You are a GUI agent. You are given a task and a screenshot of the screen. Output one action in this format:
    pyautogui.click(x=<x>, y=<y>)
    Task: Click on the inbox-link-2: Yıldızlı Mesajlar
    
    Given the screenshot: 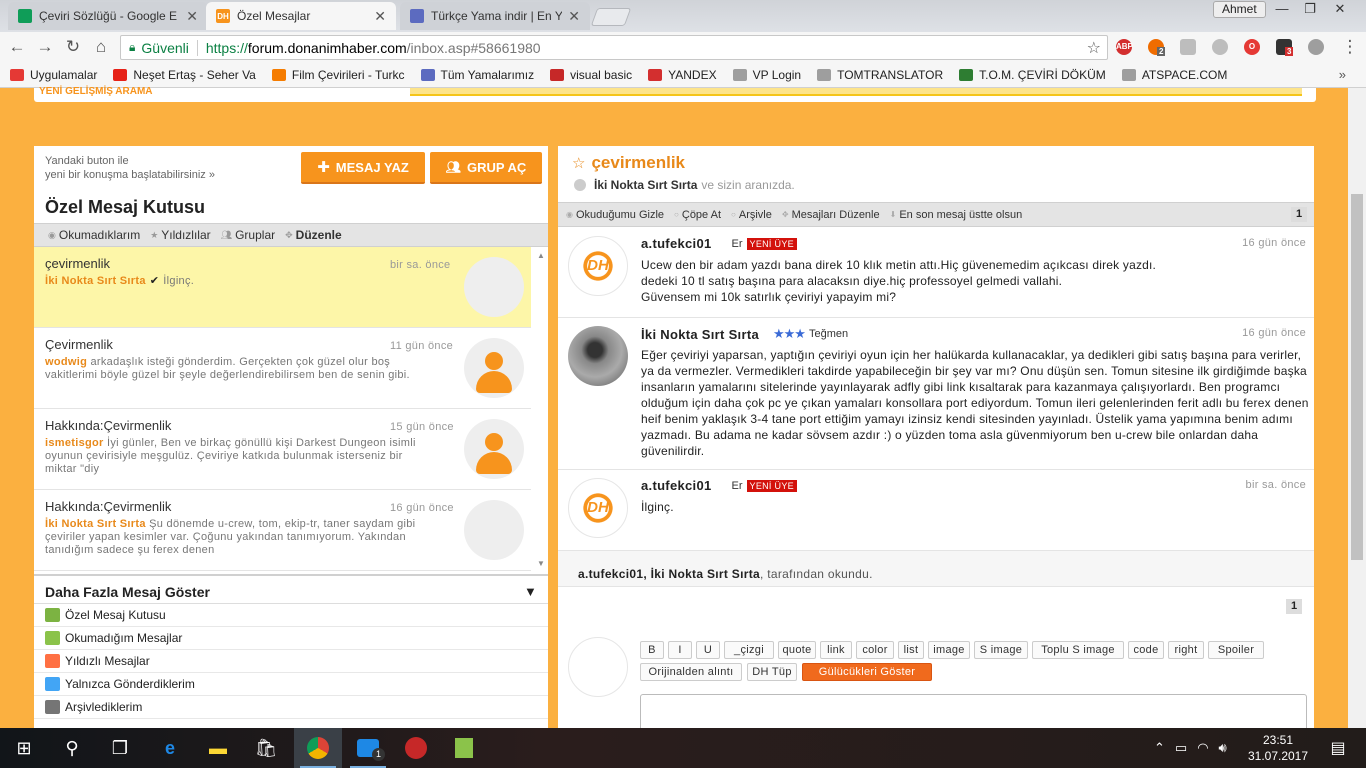 What is the action you would take?
    pyautogui.click(x=291, y=661)
    